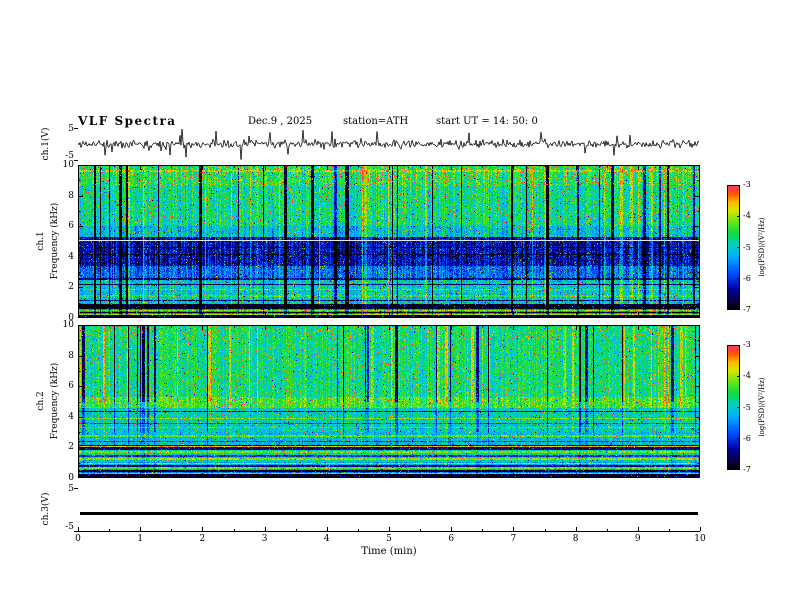 The image size is (792, 612). I want to click on ch1_spectrogram-ytick-label: 2, so click(71, 287).